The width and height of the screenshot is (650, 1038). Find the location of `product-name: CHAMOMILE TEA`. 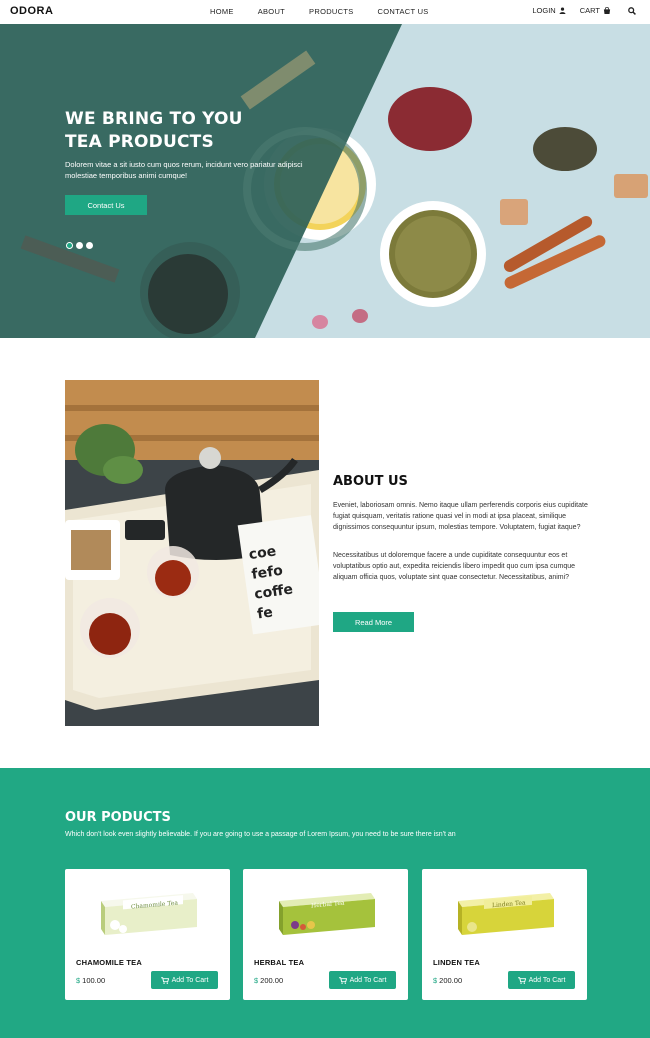

product-name: CHAMOMILE TEA is located at coordinates (109, 962).